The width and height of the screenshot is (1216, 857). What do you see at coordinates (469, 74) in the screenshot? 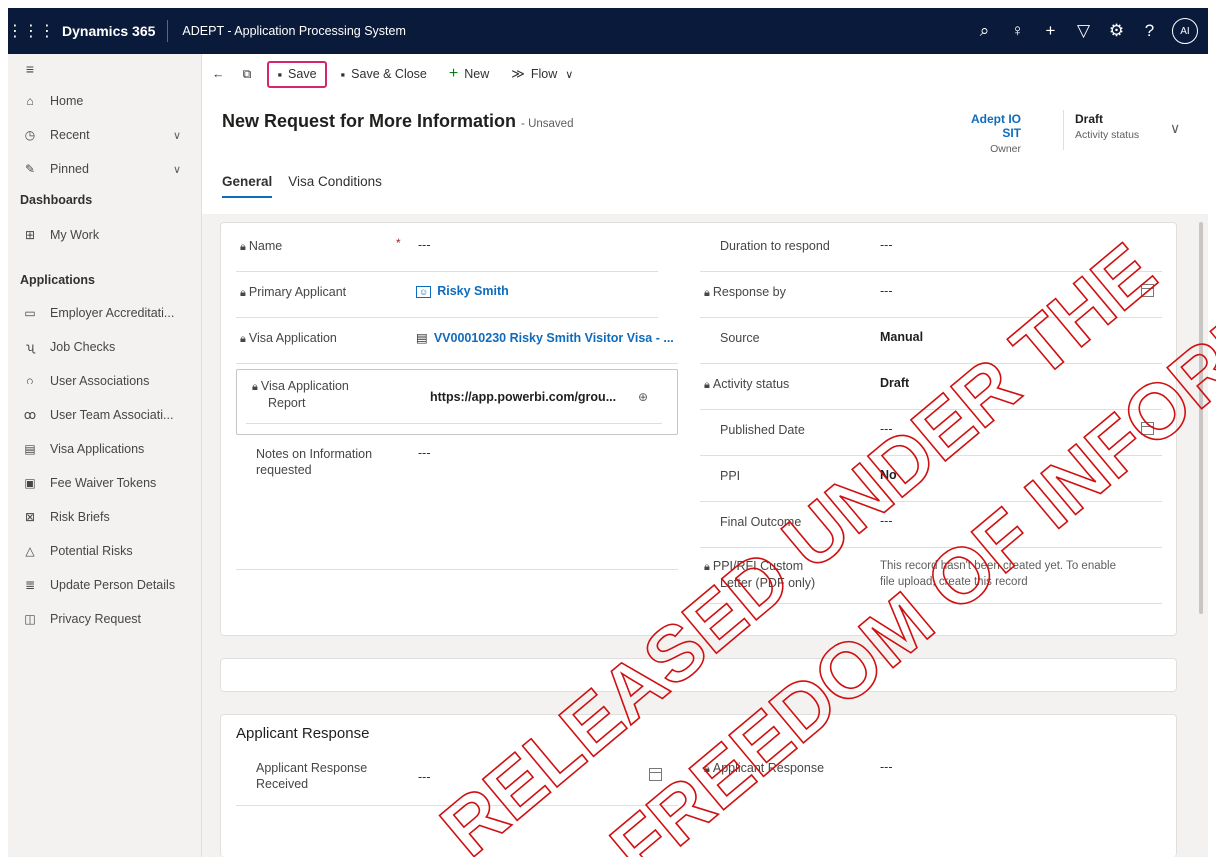
I see `new-button: + New` at bounding box center [469, 74].